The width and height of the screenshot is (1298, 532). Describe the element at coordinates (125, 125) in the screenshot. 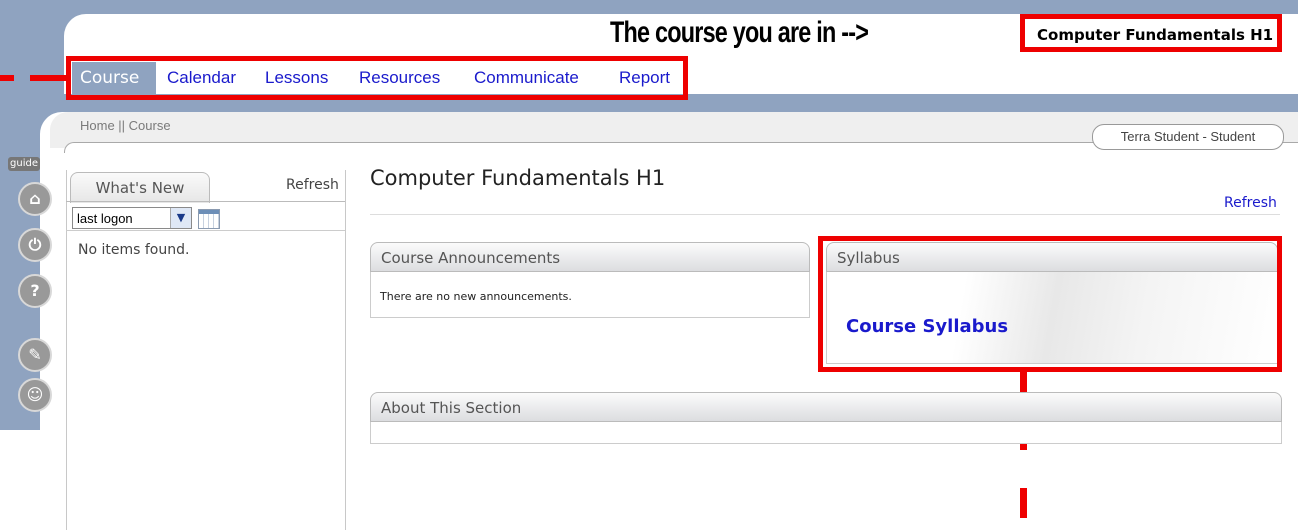

I see `breadcrumb: Home || Course` at that location.